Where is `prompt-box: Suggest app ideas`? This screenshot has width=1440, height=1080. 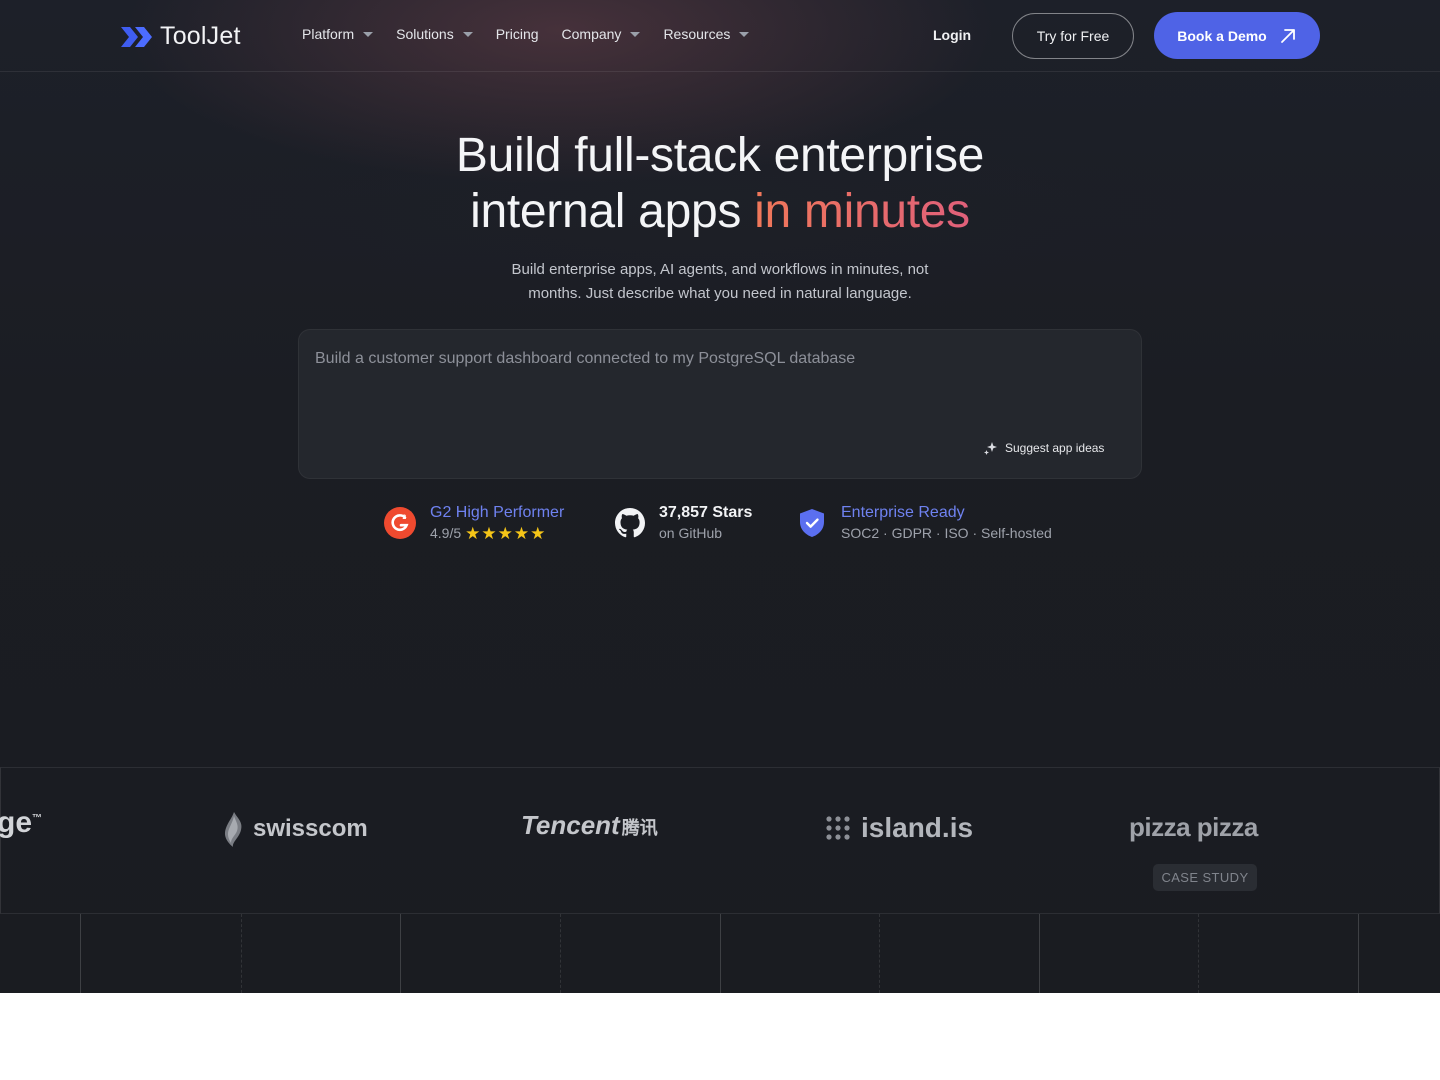
prompt-box: Suggest app ideas is located at coordinates (720, 404).